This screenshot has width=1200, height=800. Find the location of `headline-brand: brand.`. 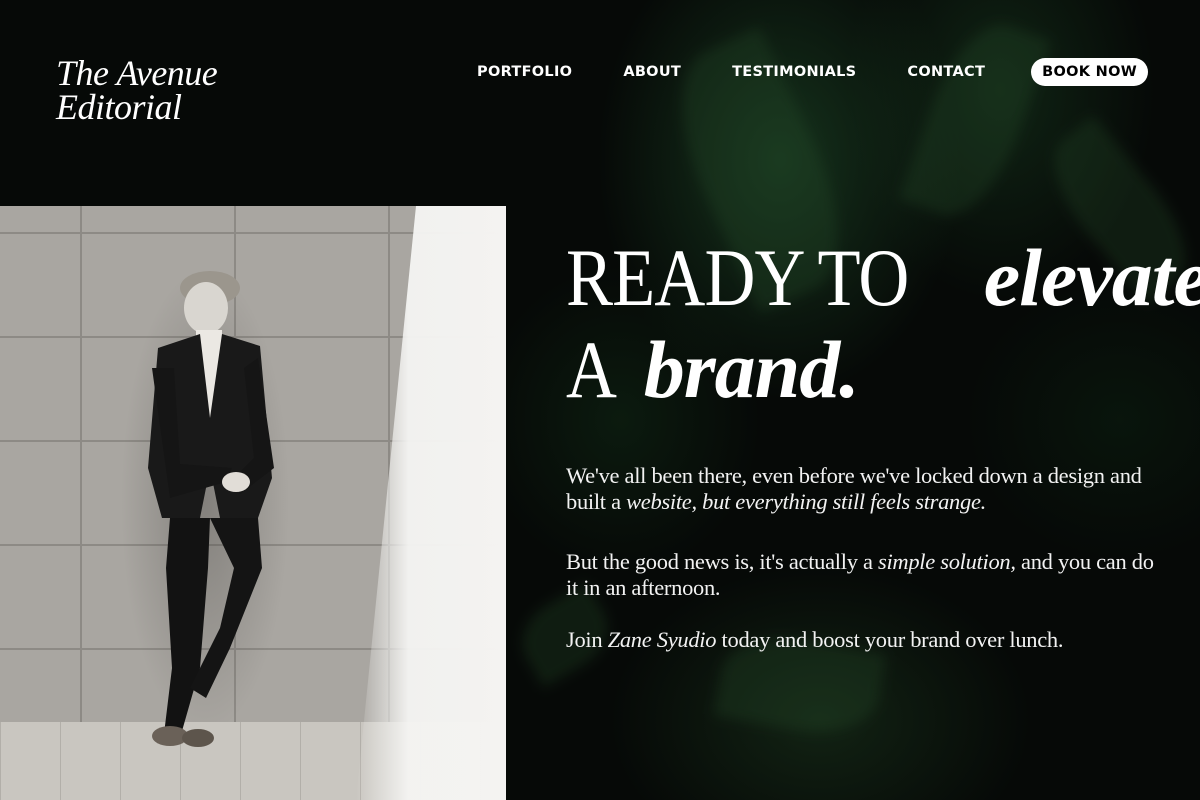

headline-brand: brand. is located at coordinates (751, 369).